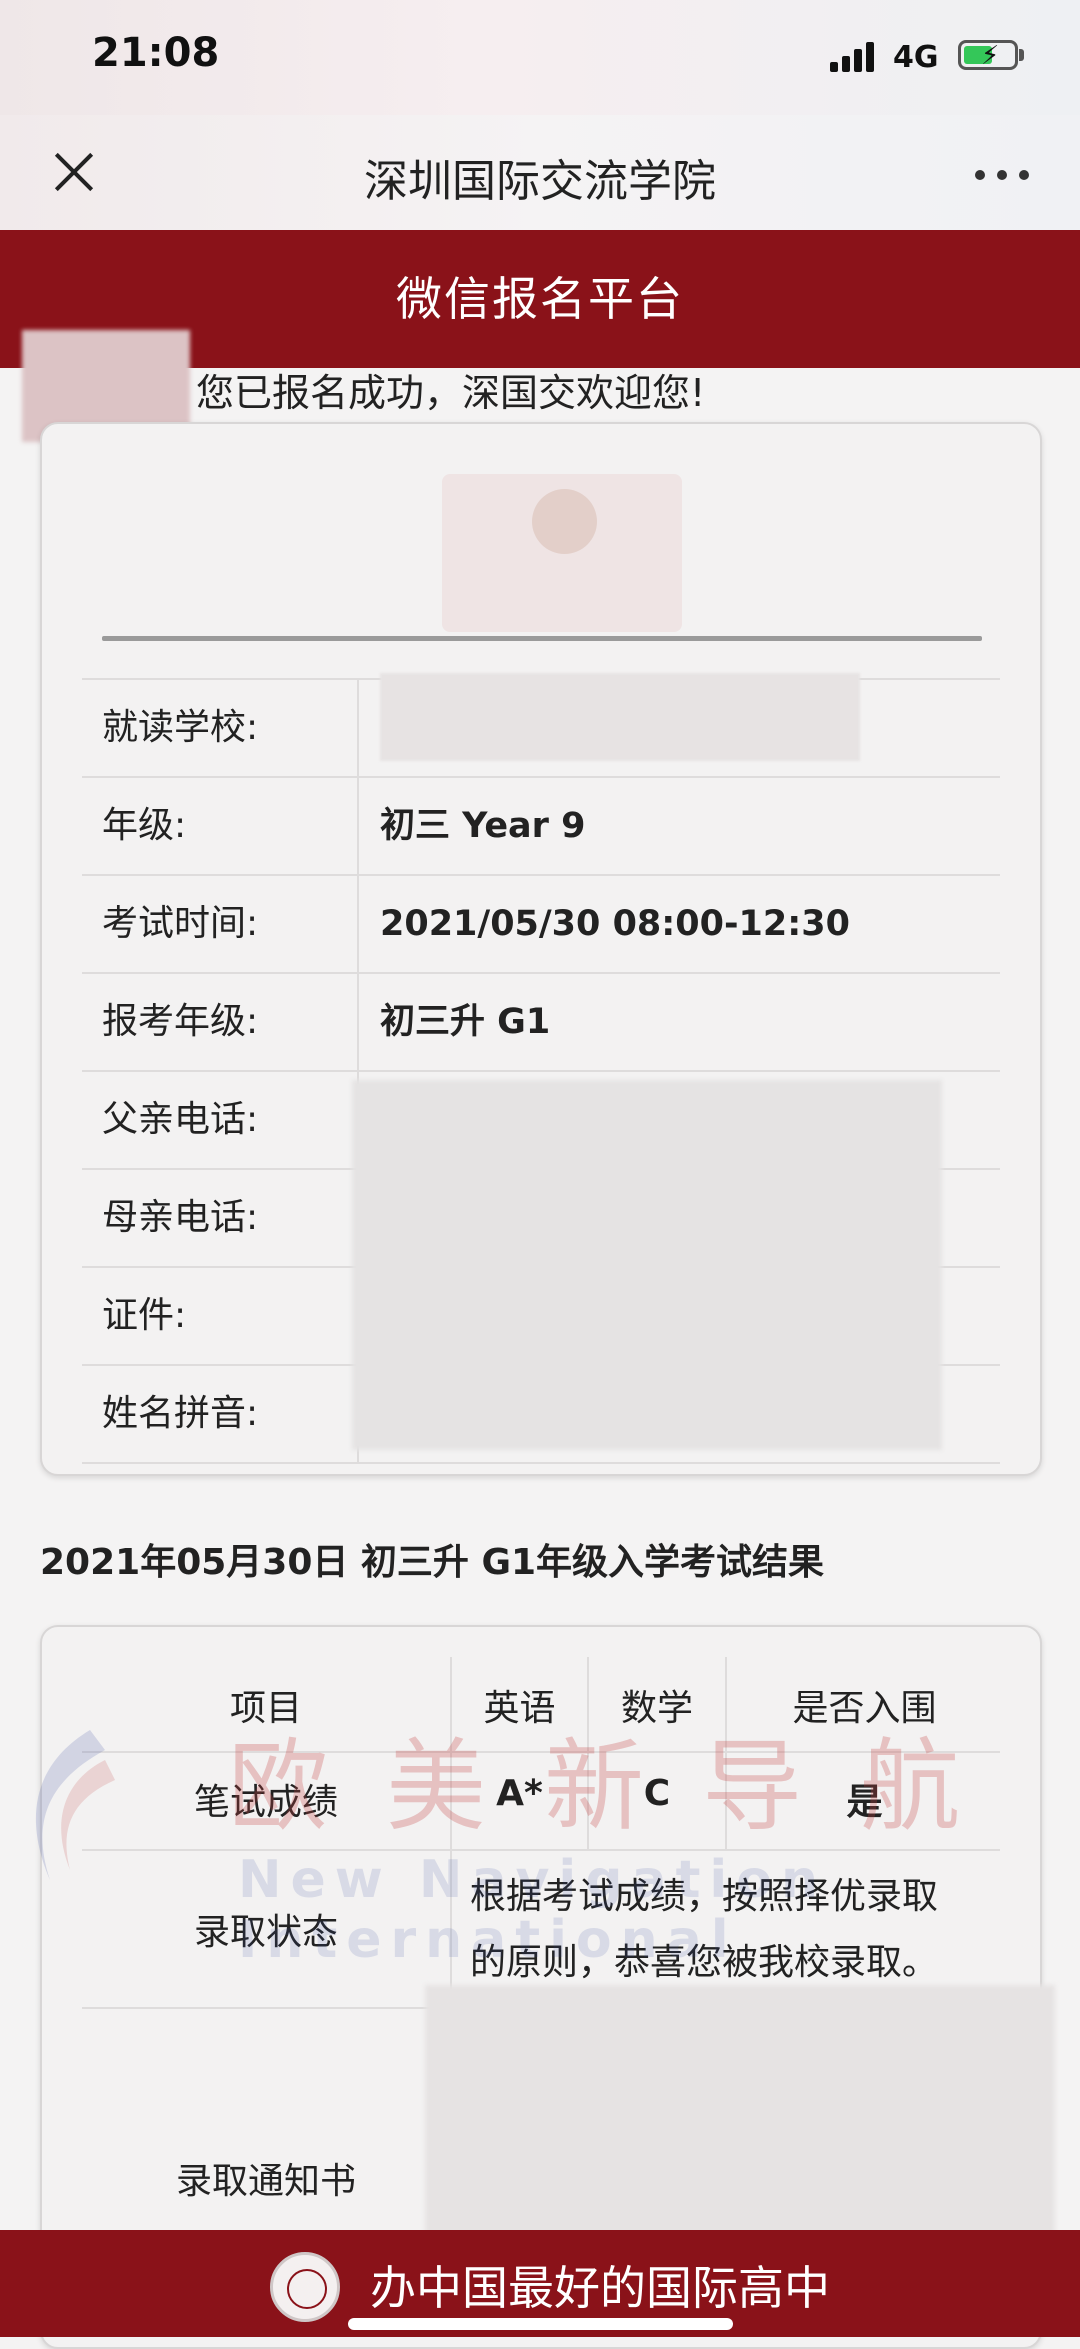 This screenshot has height=2349, width=1080. I want to click on watermark: 欧美新导航, so click(623, 1786).